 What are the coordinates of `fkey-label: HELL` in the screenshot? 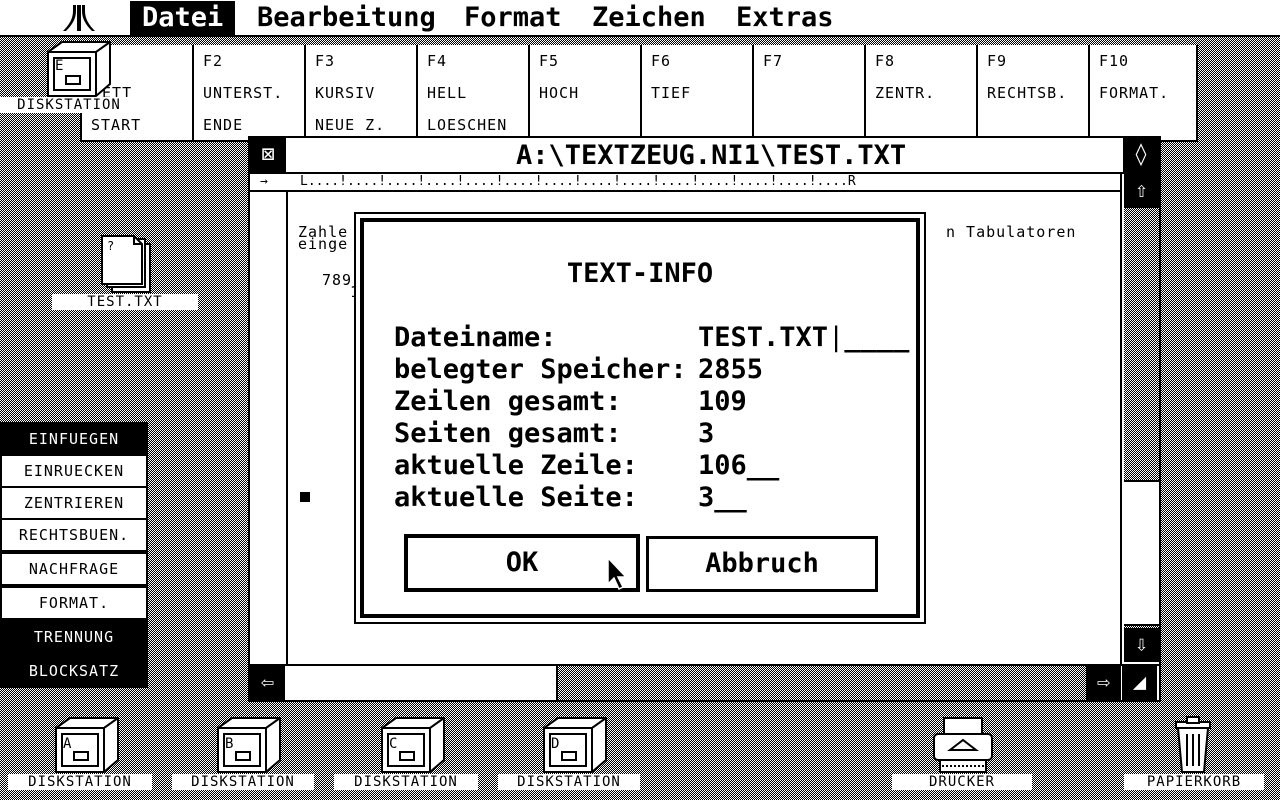 It's located at (447, 93).